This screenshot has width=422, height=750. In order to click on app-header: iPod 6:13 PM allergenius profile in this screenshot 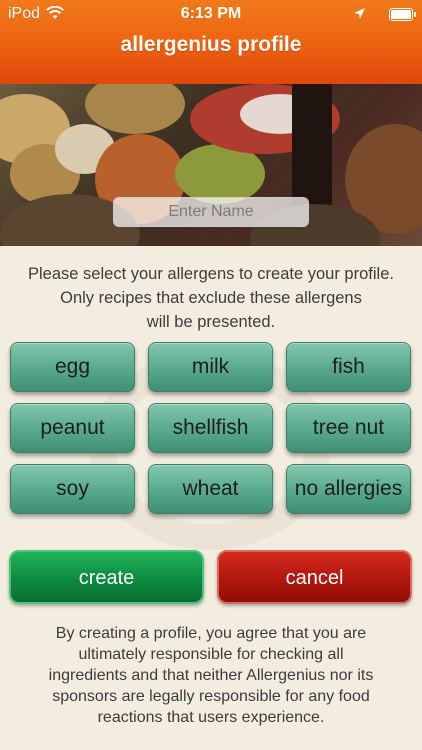, I will do `click(211, 42)`.